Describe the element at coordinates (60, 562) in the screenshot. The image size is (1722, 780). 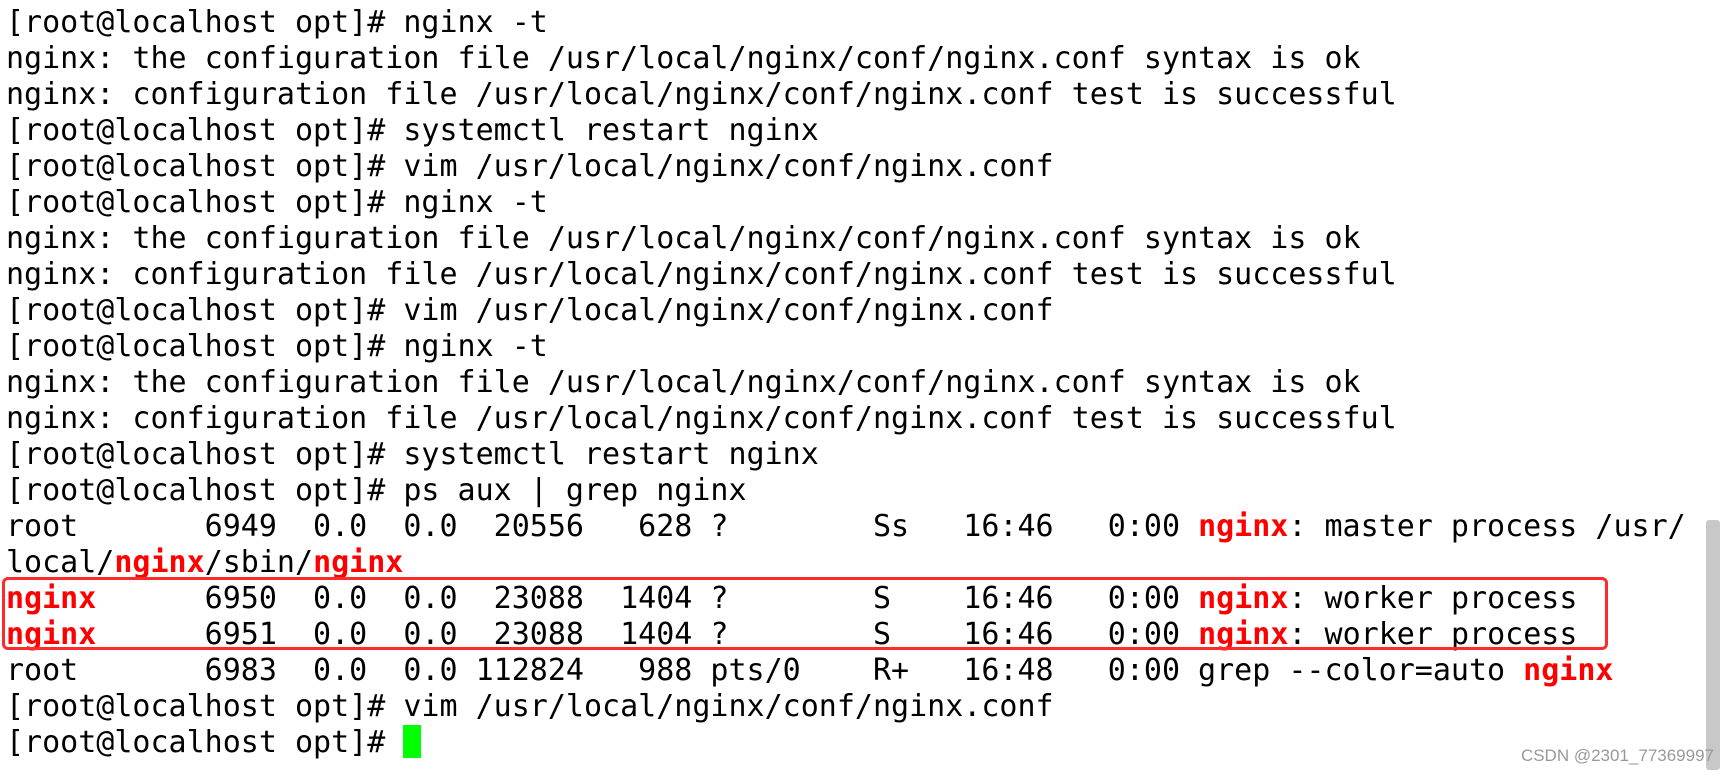
I see `terminal-text: local/` at that location.